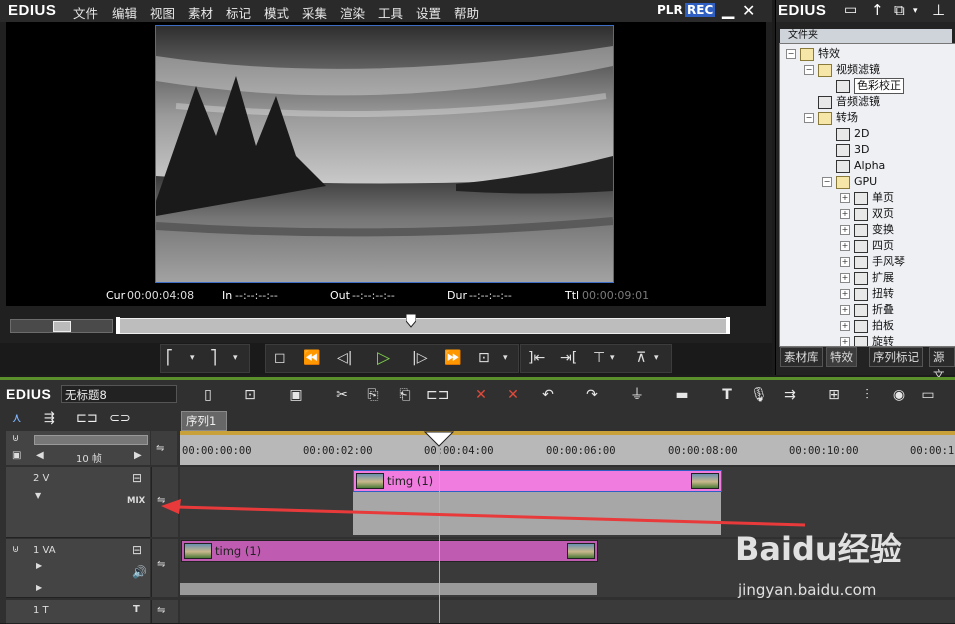 The height and width of the screenshot is (624, 955). What do you see at coordinates (867, 278) in the screenshot?
I see `tree-item: + 扩展` at bounding box center [867, 278].